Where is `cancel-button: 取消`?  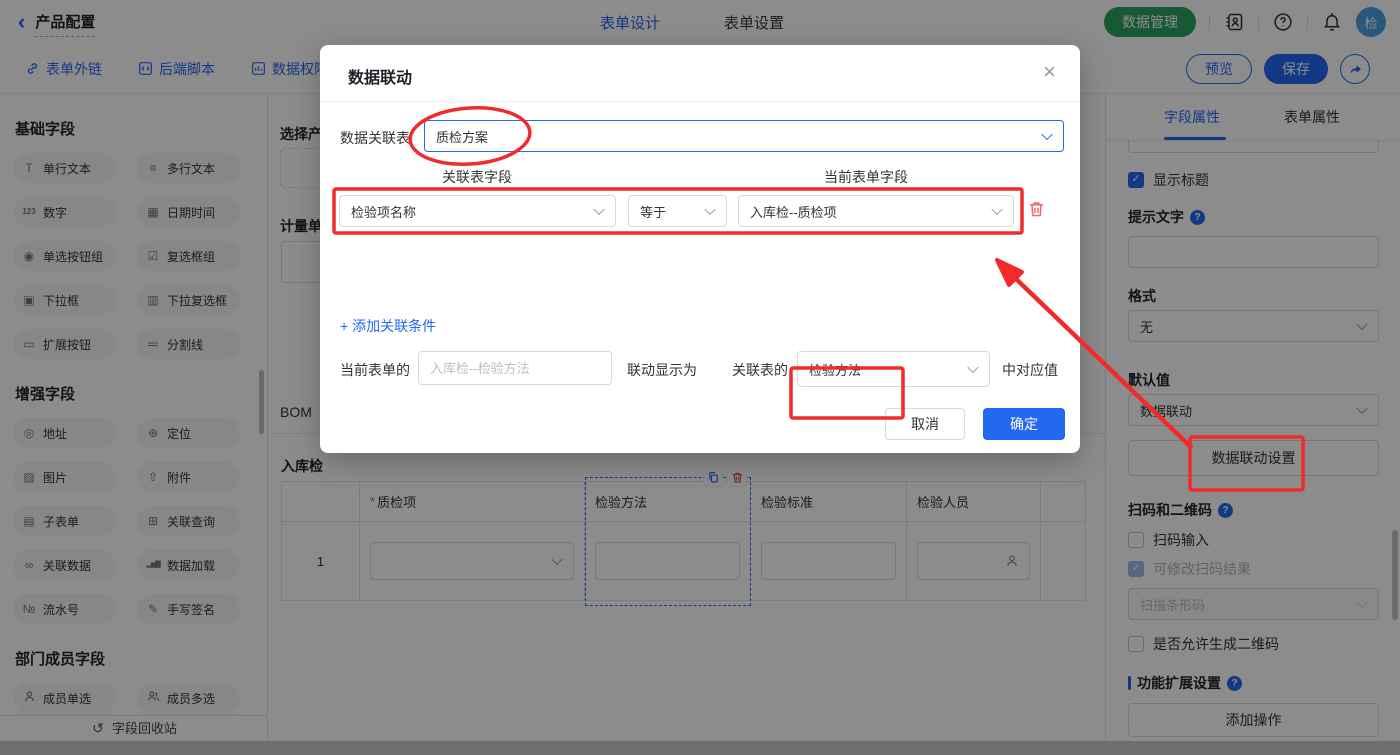 cancel-button: 取消 is located at coordinates (925, 424).